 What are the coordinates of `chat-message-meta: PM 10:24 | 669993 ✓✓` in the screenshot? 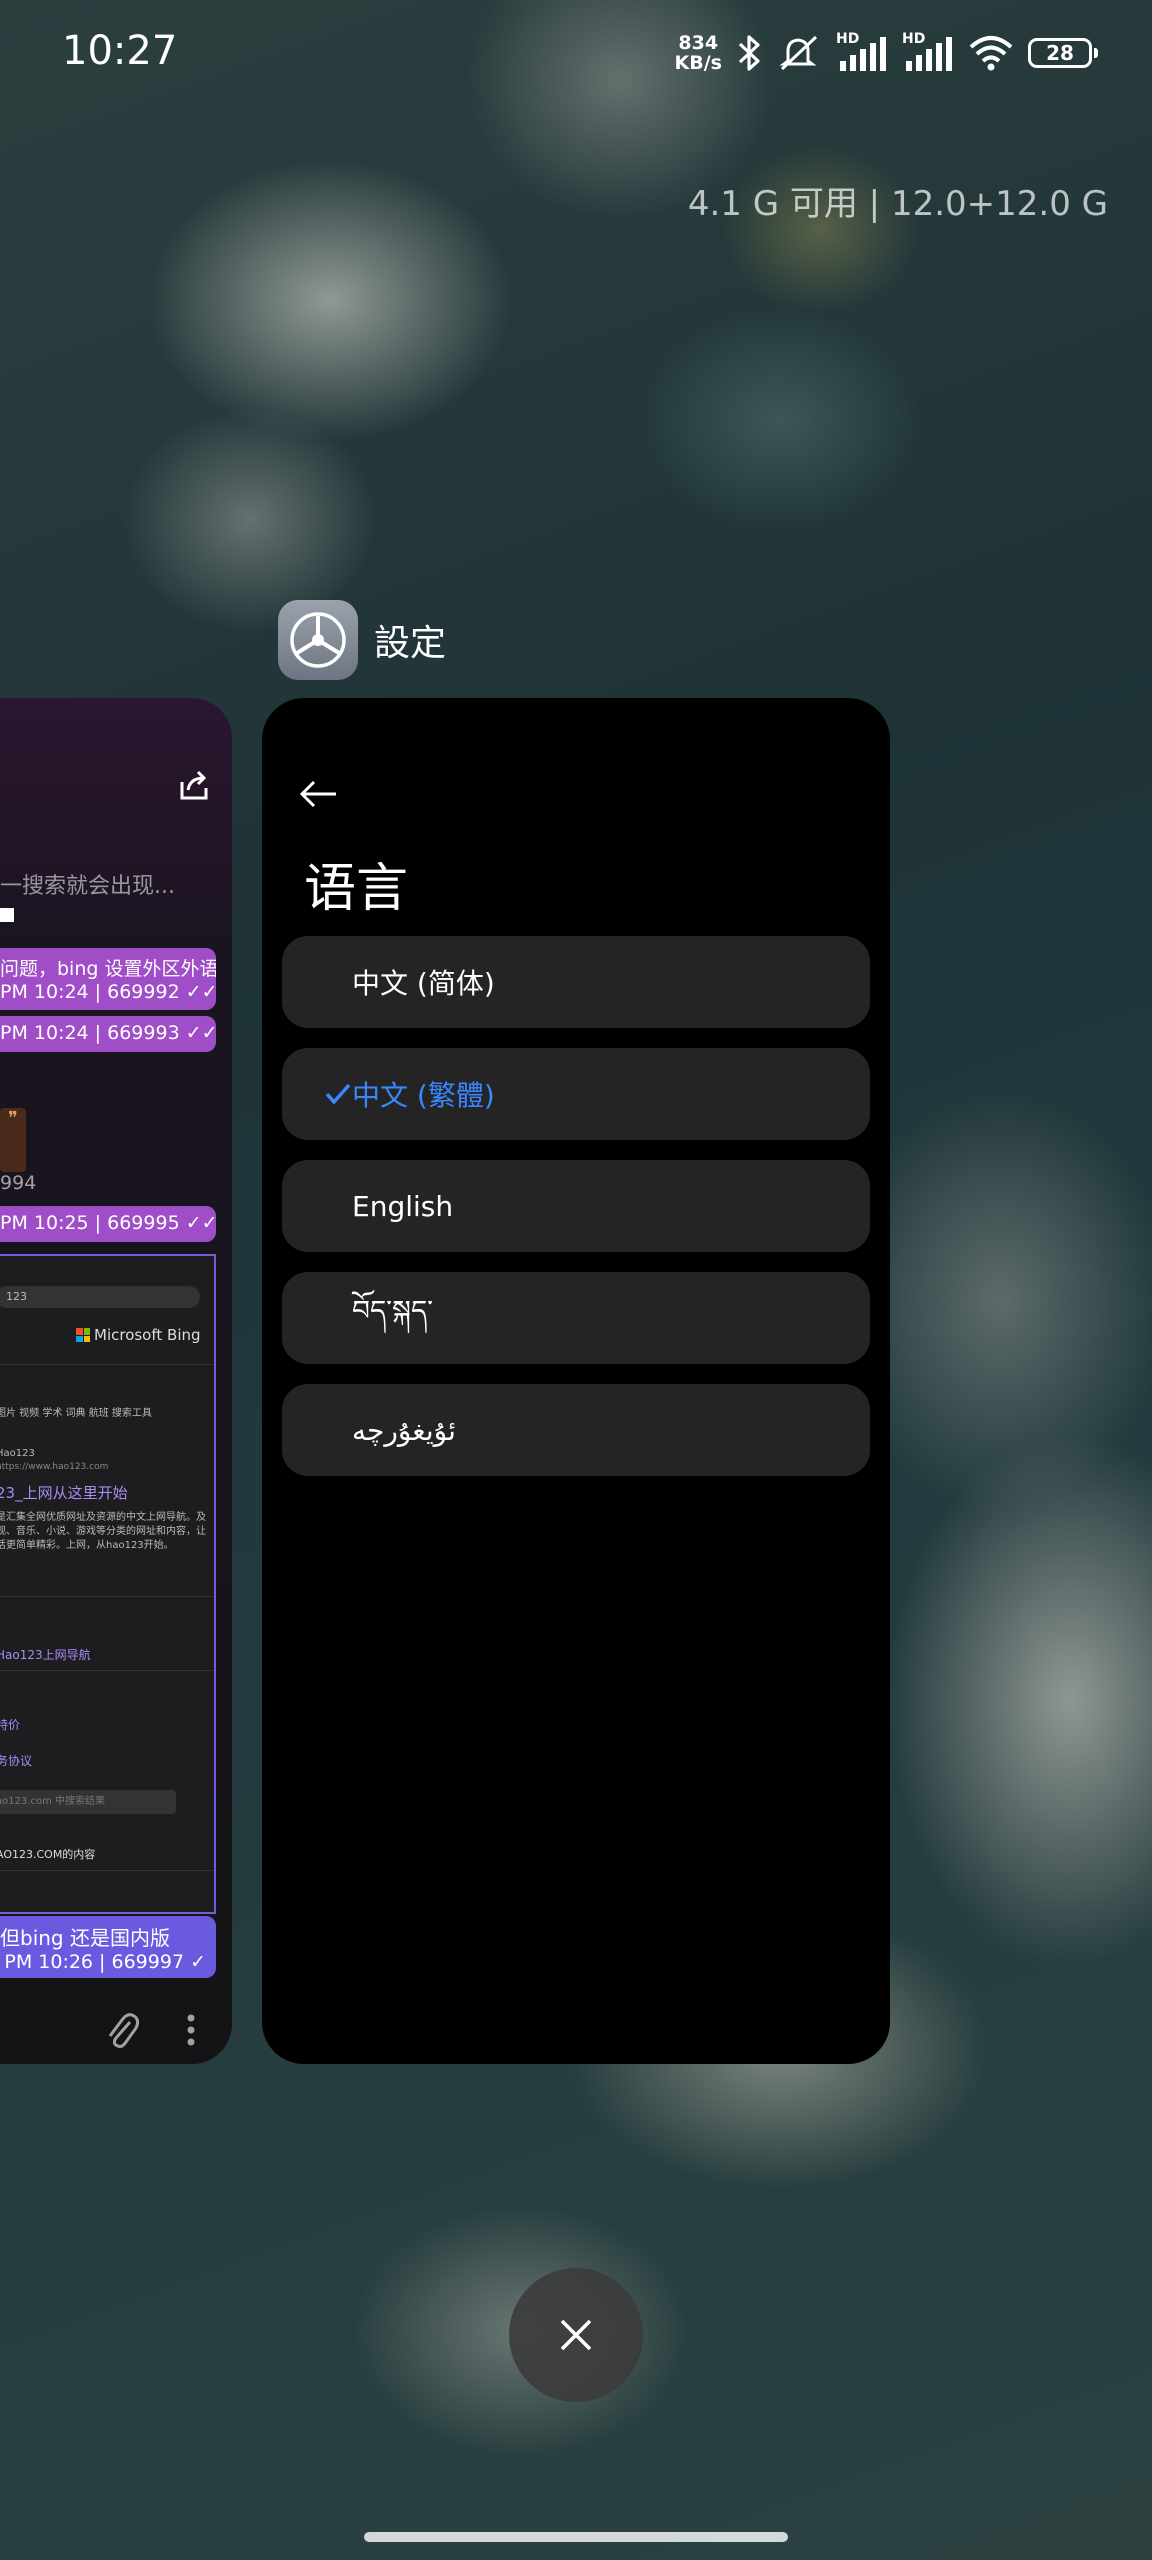 It's located at (108, 1033).